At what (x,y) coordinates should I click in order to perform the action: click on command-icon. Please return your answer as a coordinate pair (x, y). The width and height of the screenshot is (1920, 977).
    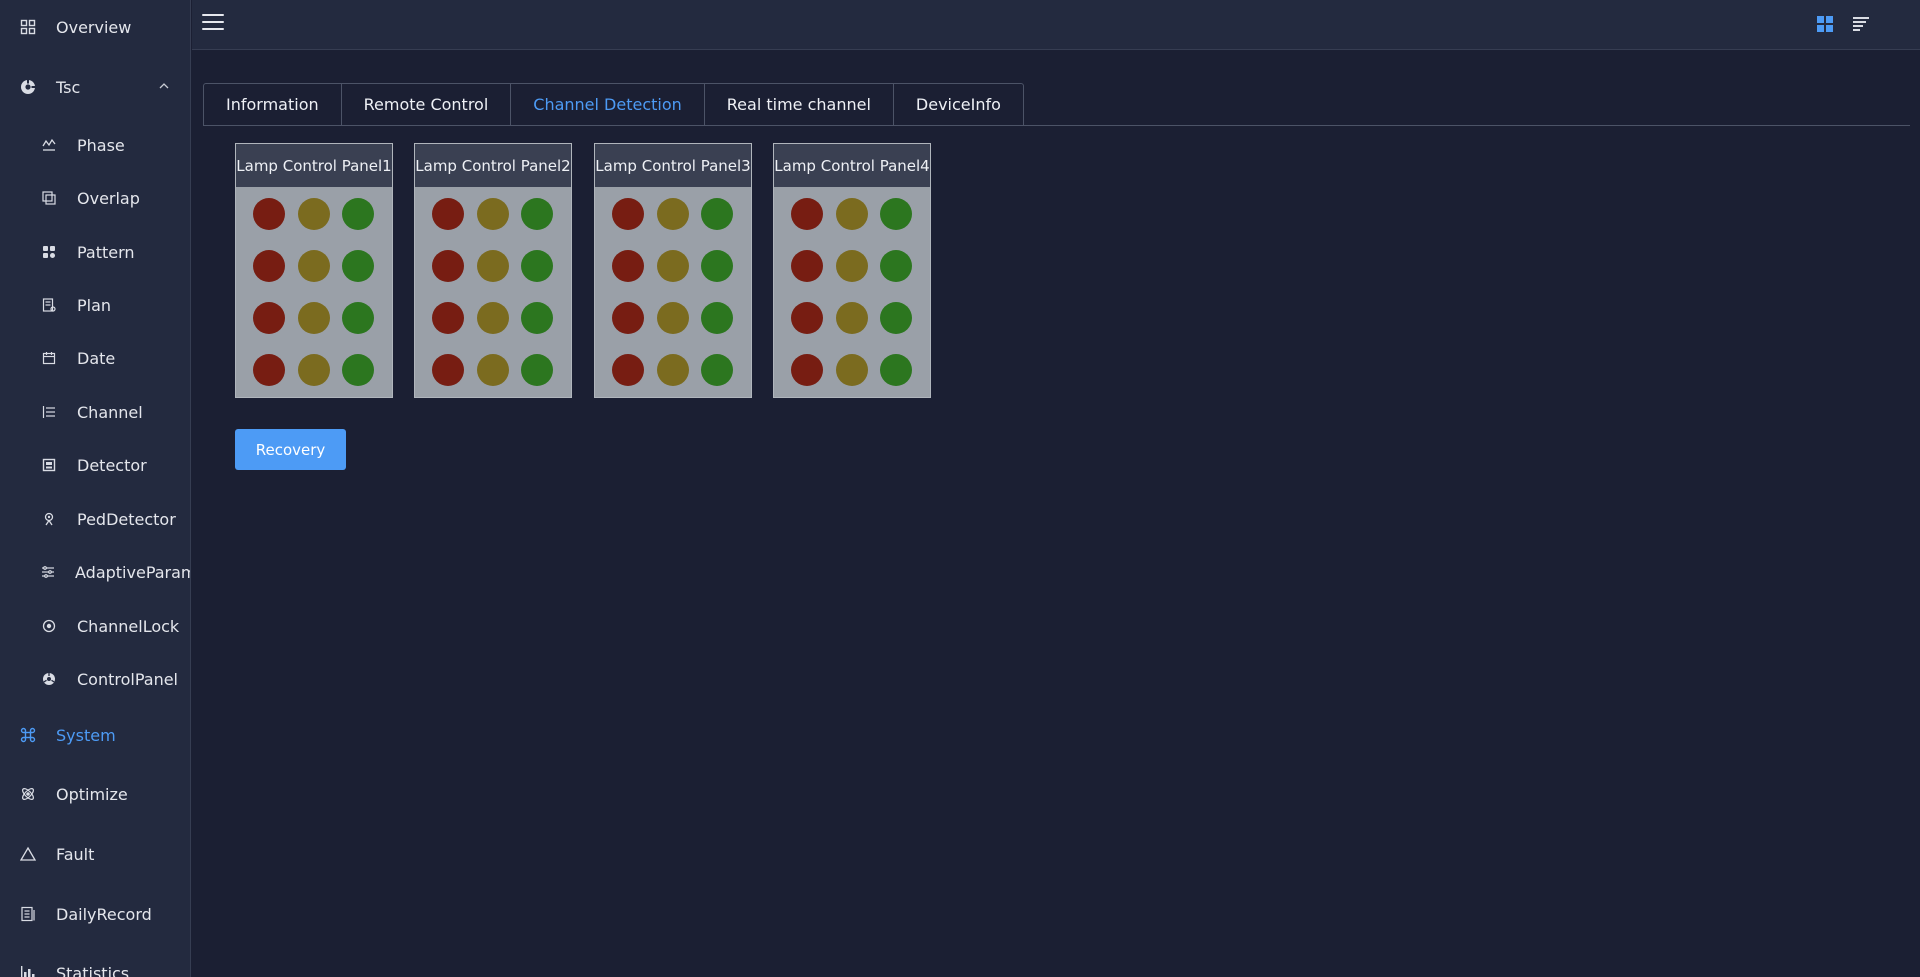
    Looking at the image, I should click on (28, 735).